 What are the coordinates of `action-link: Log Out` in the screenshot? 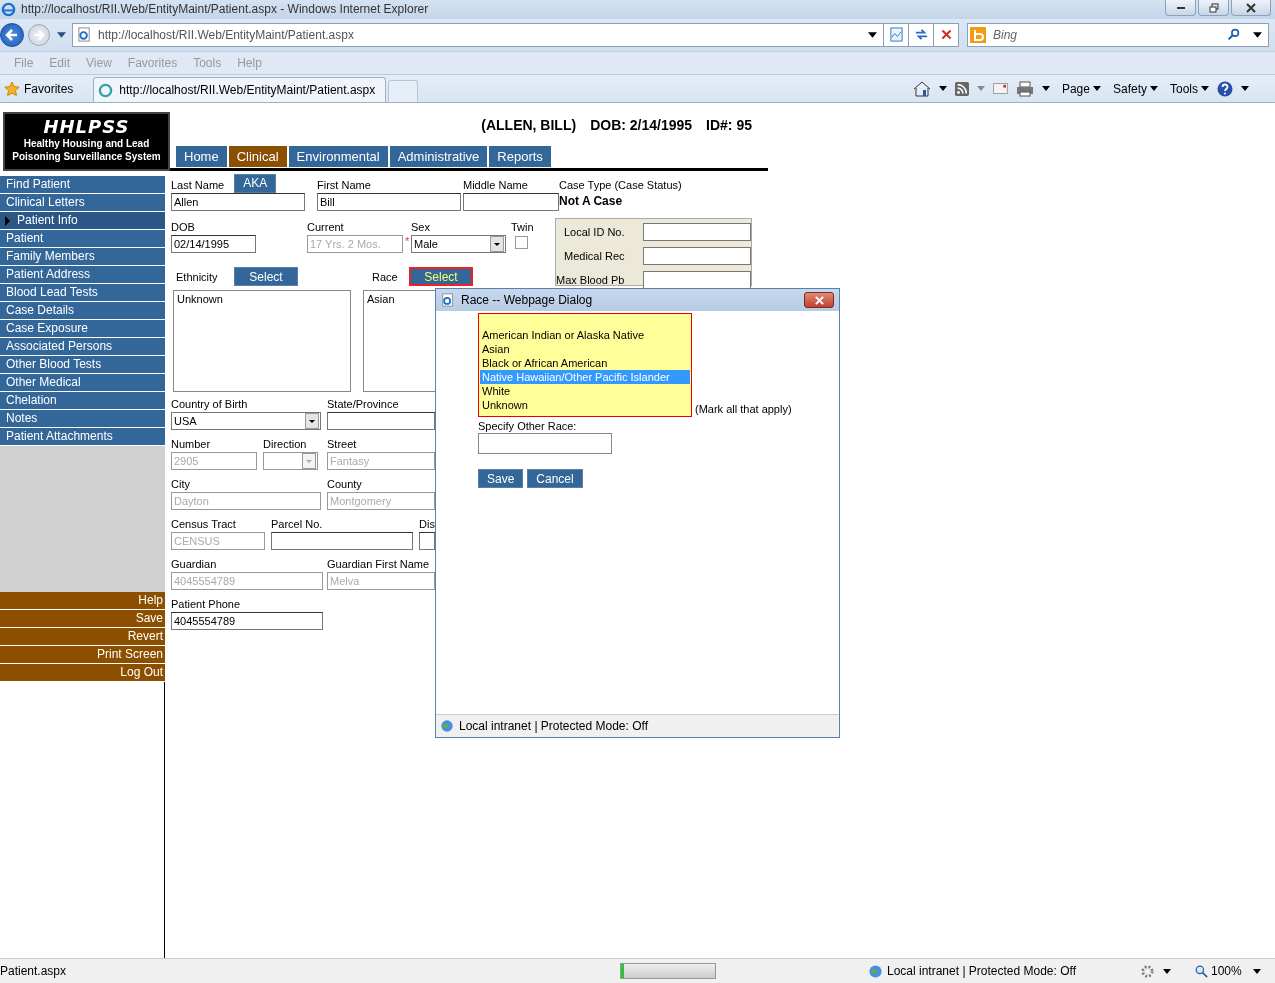 It's located at (82, 673).